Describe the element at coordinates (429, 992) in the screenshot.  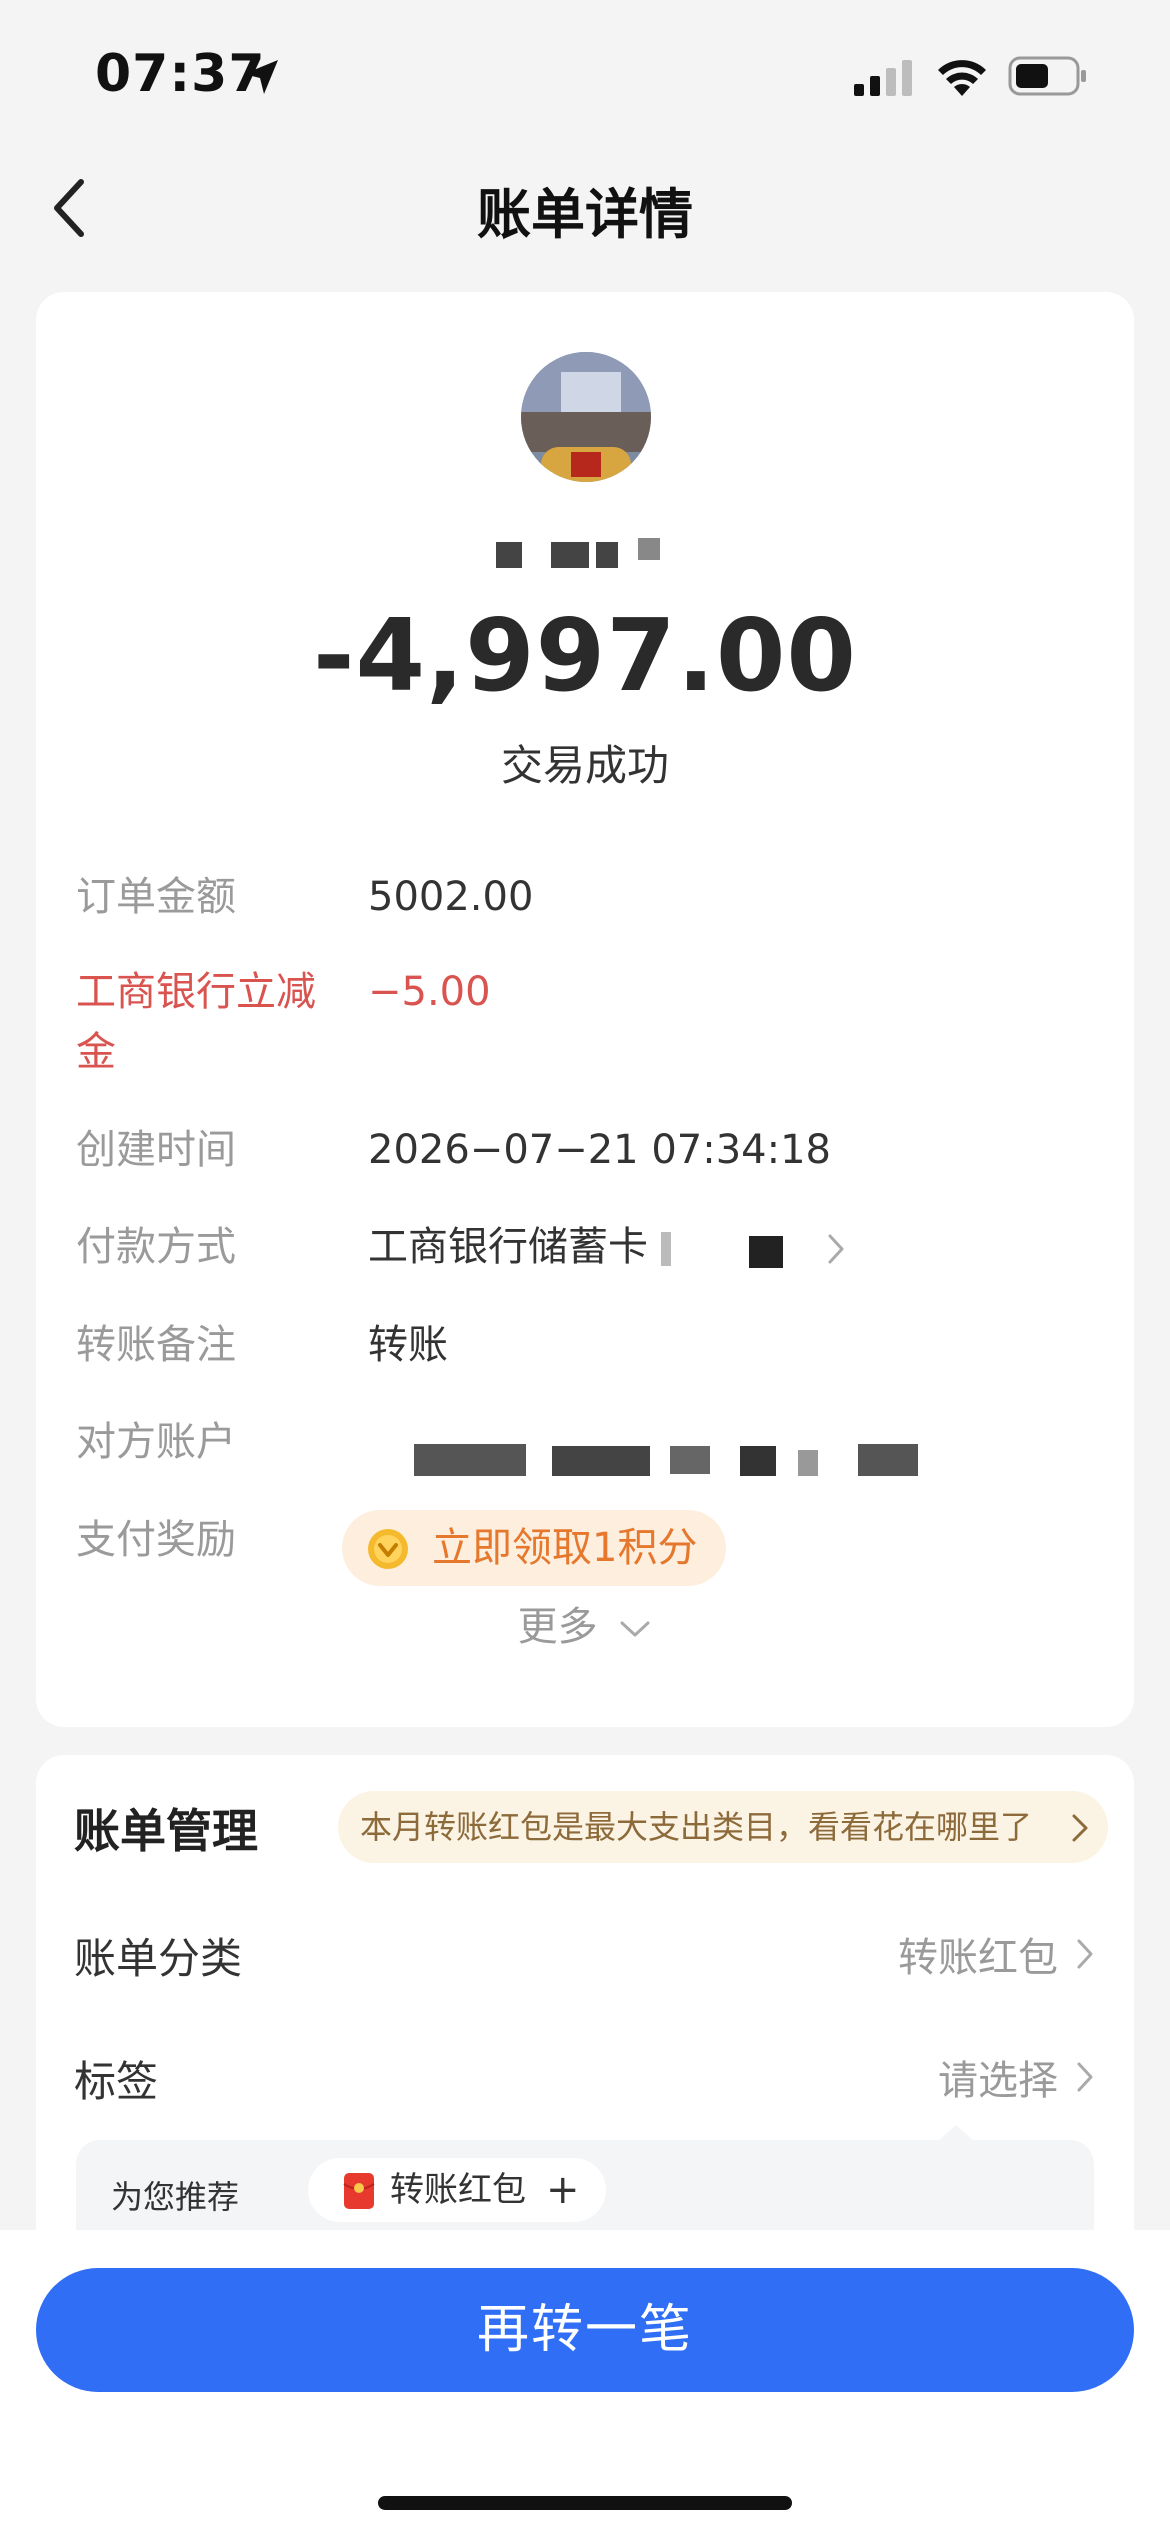
I see `discount-value: −5.00` at that location.